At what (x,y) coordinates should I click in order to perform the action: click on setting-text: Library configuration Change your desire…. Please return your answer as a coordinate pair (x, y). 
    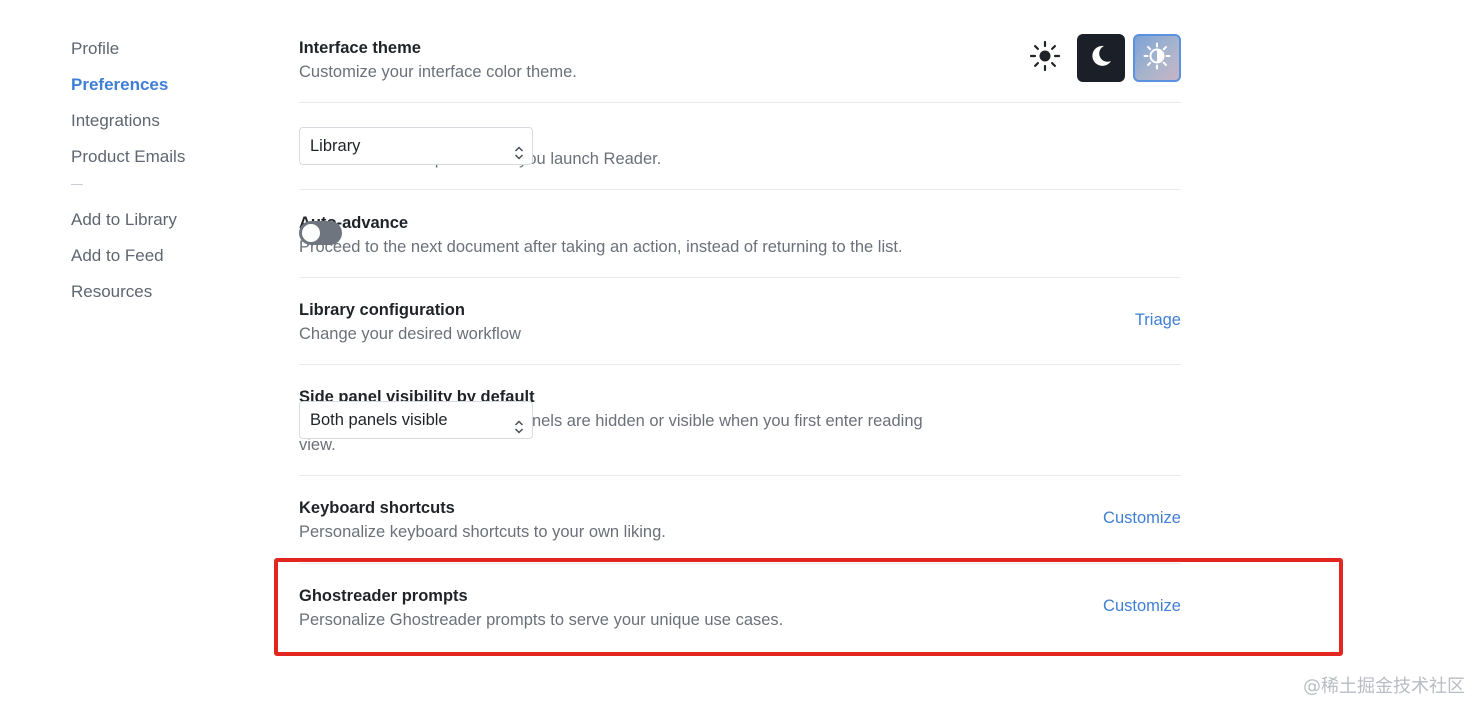
    Looking at the image, I should click on (619, 322).